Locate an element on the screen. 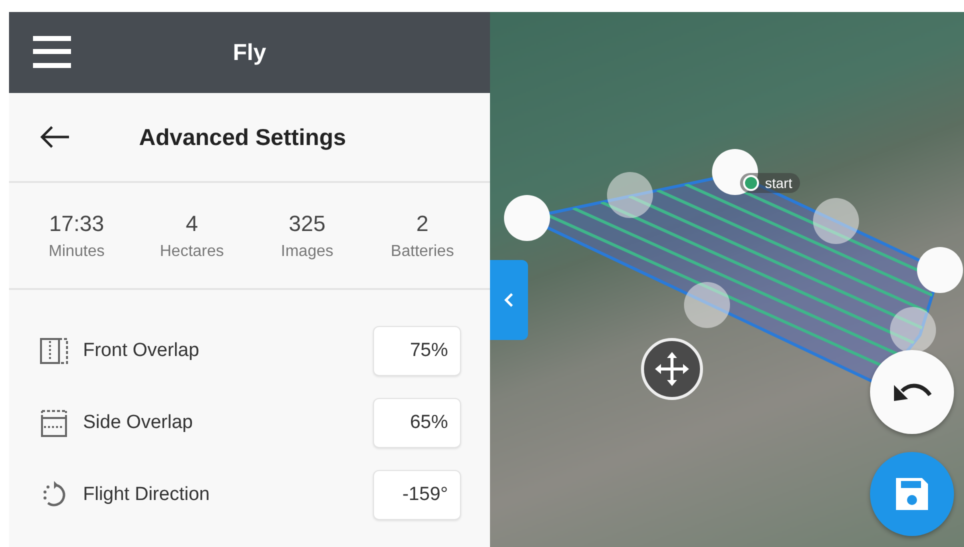  back-arrow-icon is located at coordinates (55, 137).